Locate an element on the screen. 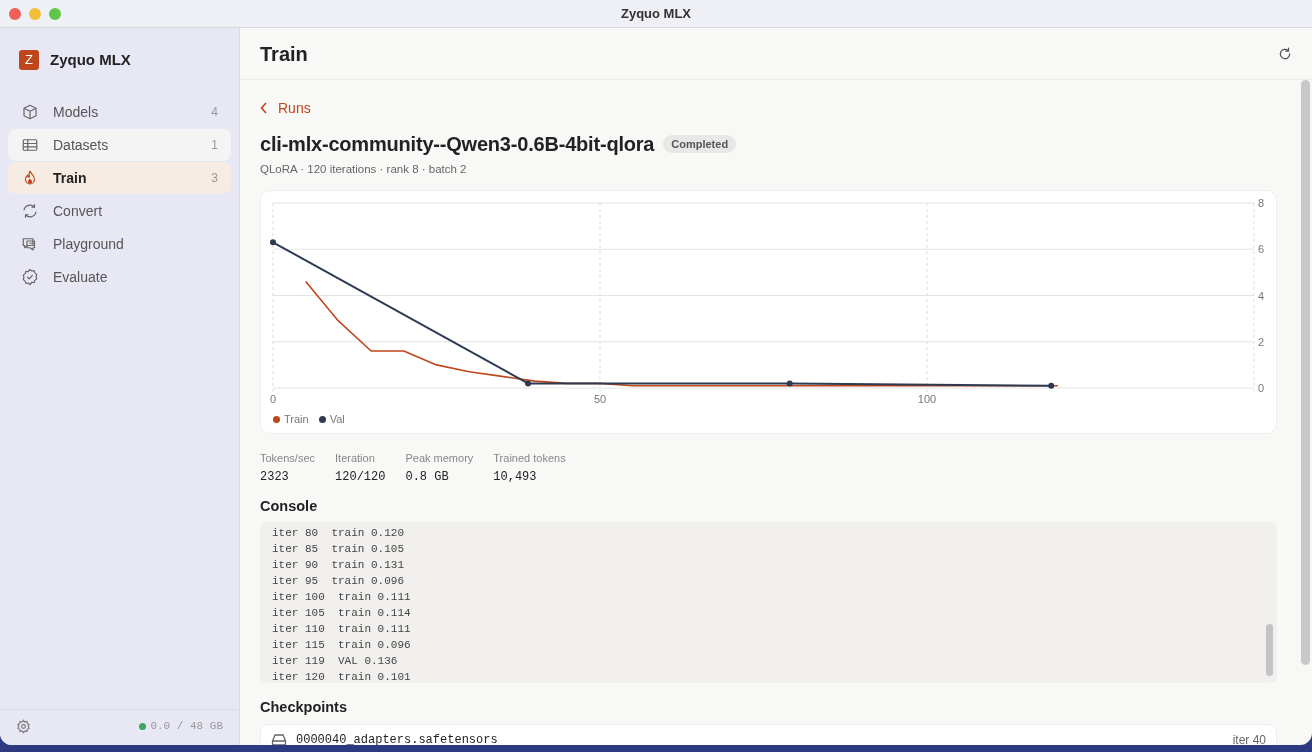 Image resolution: width=1312 pixels, height=752 pixels. legend-label: Val is located at coordinates (337, 420).